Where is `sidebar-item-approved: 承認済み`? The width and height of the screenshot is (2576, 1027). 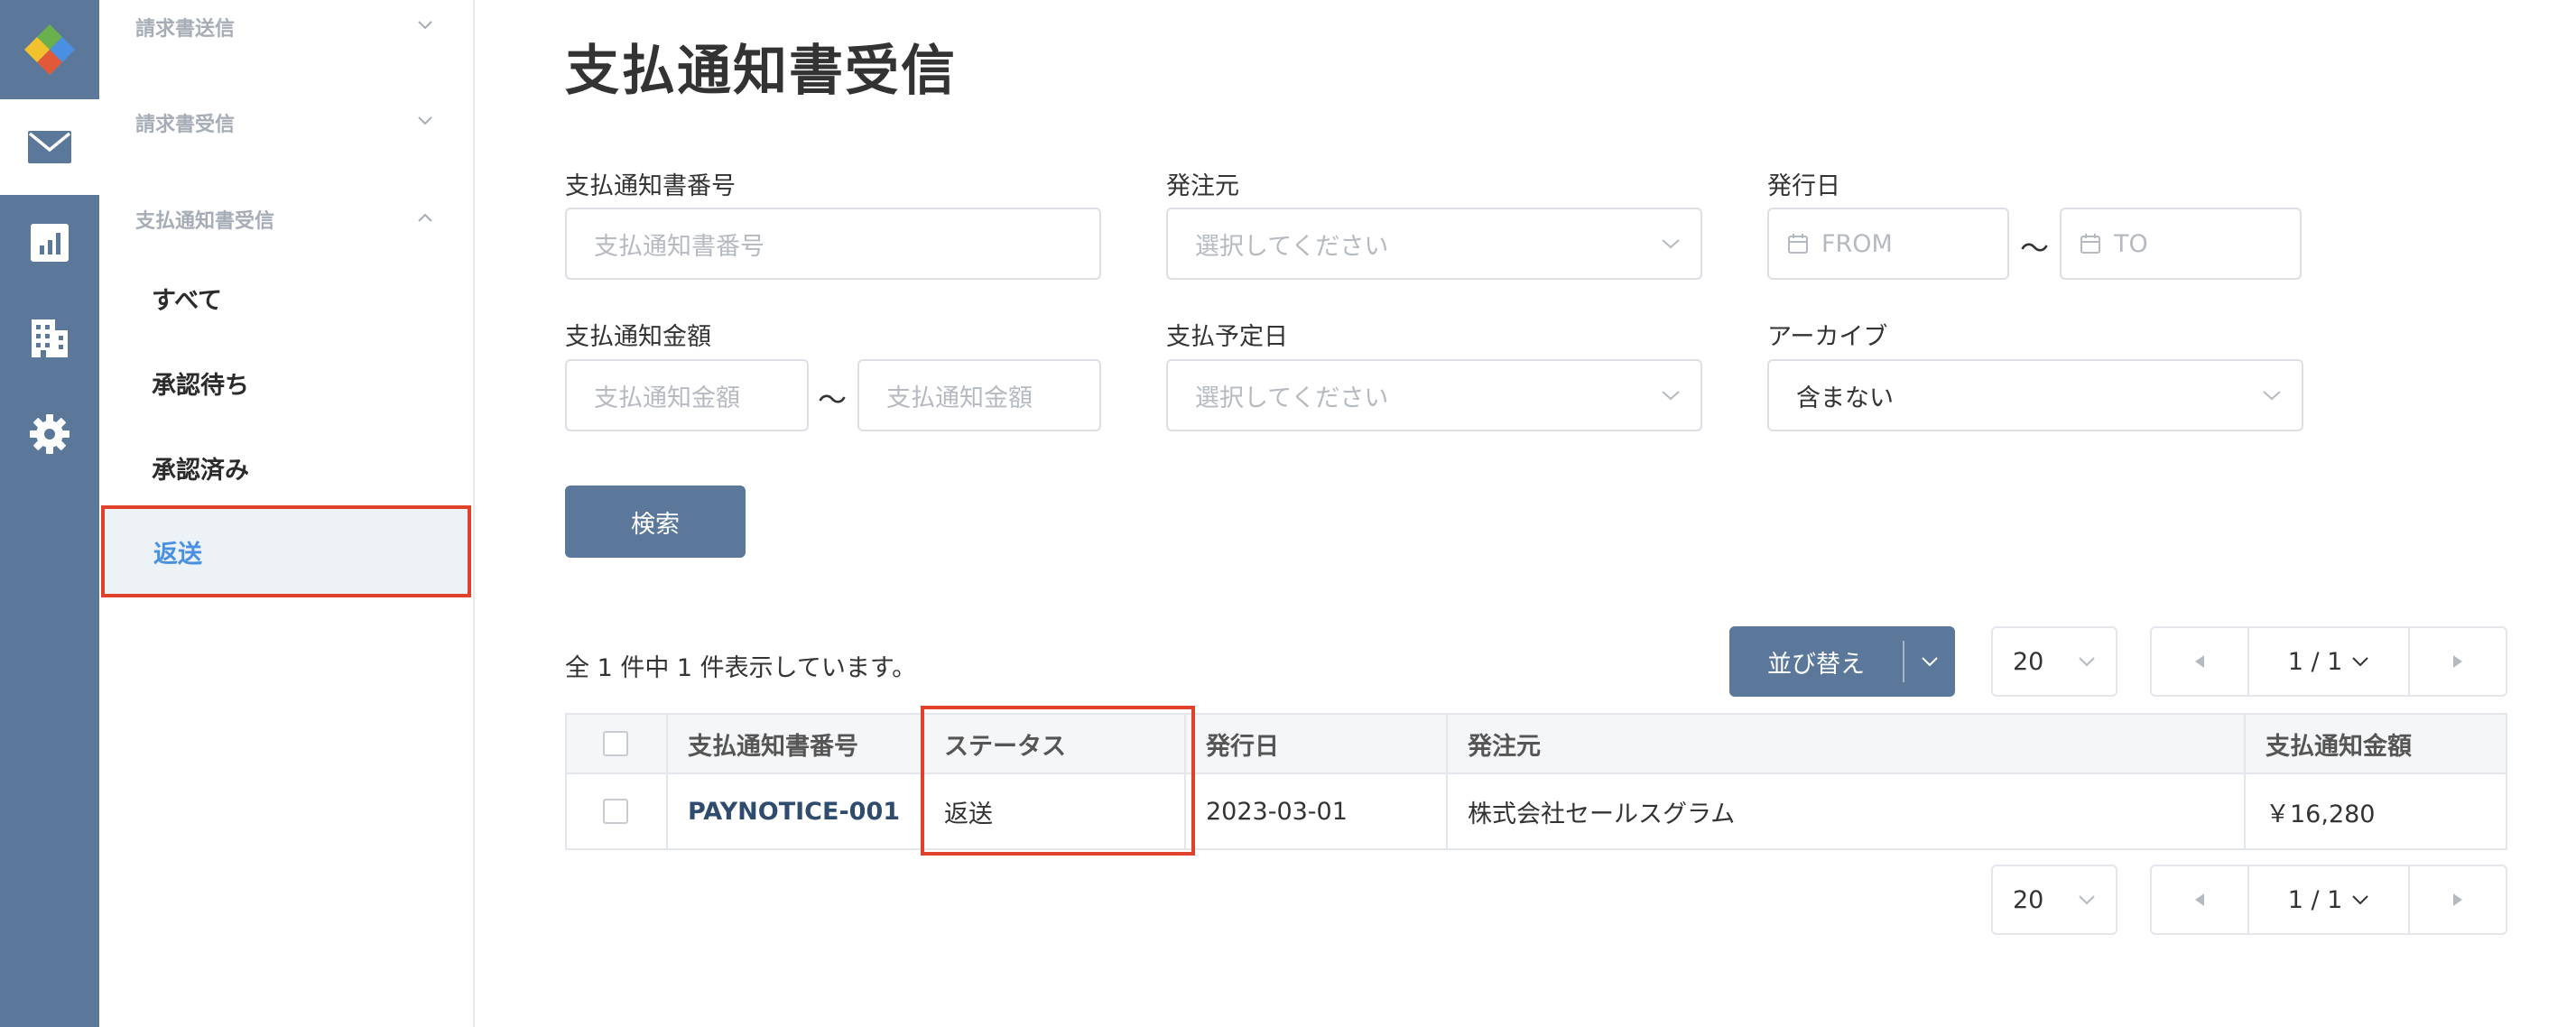 sidebar-item-approved: 承認済み is located at coordinates (286, 467).